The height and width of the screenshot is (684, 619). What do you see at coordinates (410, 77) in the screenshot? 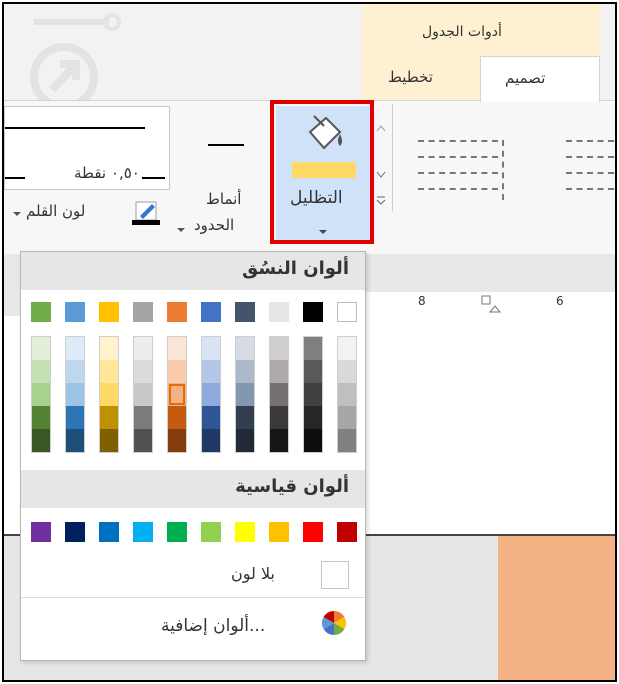
I see `tab-layout: تخطيط` at bounding box center [410, 77].